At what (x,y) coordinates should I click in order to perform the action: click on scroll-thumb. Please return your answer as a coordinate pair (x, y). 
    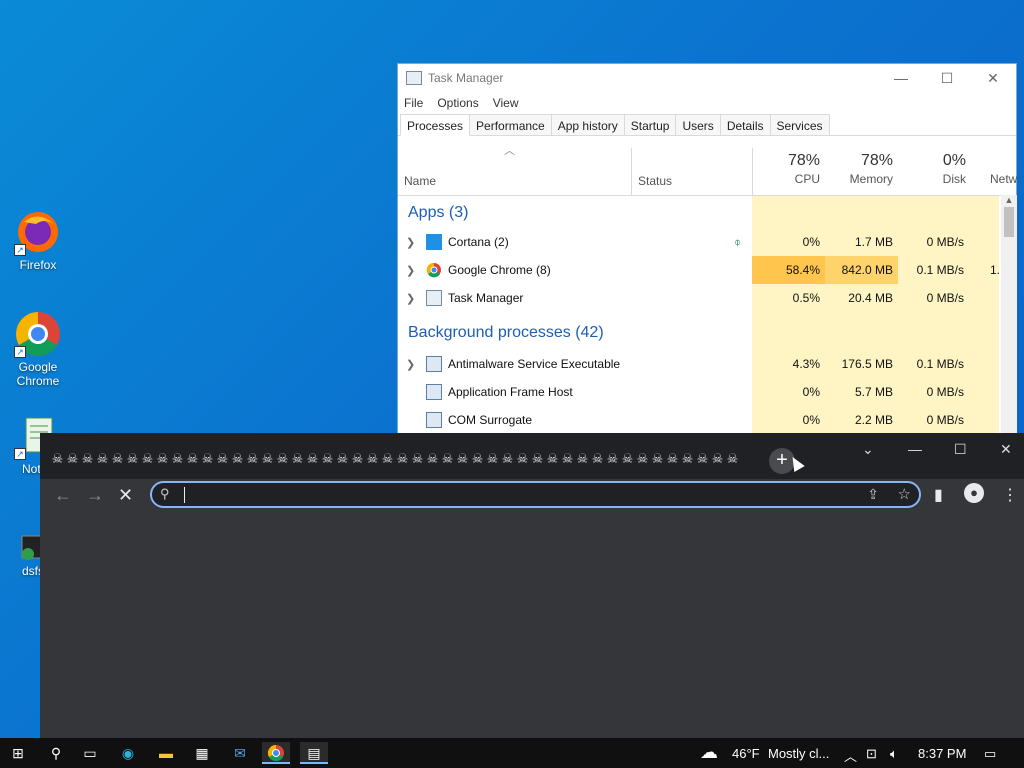
    Looking at the image, I should click on (1009, 222).